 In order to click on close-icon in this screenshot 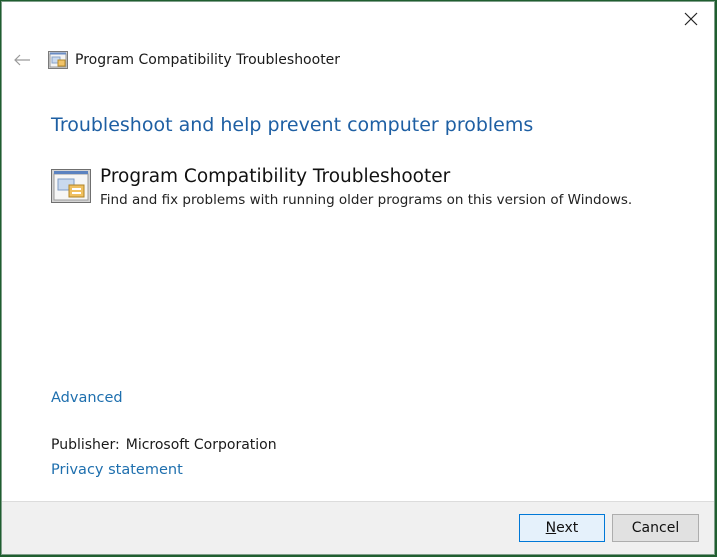, I will do `click(691, 19)`.